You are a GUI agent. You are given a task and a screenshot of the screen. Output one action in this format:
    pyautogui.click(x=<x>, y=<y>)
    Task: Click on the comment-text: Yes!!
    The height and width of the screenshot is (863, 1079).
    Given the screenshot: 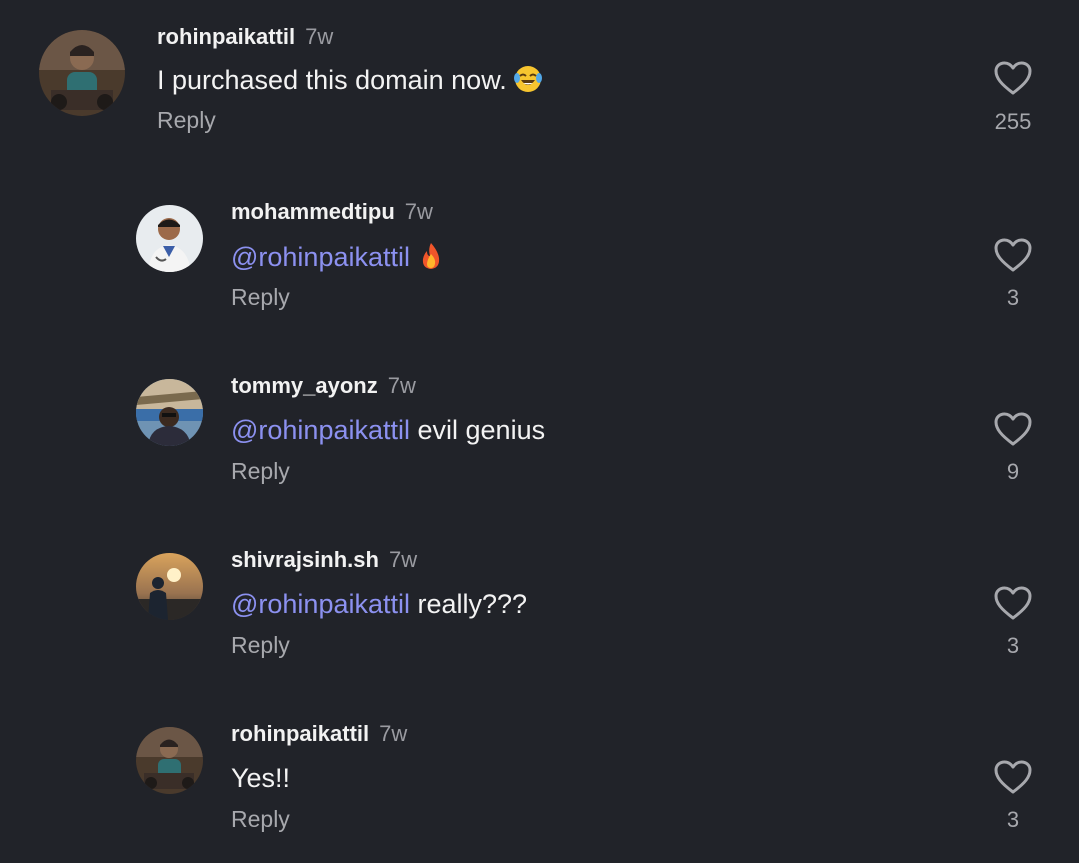 What is the action you would take?
    pyautogui.click(x=261, y=778)
    